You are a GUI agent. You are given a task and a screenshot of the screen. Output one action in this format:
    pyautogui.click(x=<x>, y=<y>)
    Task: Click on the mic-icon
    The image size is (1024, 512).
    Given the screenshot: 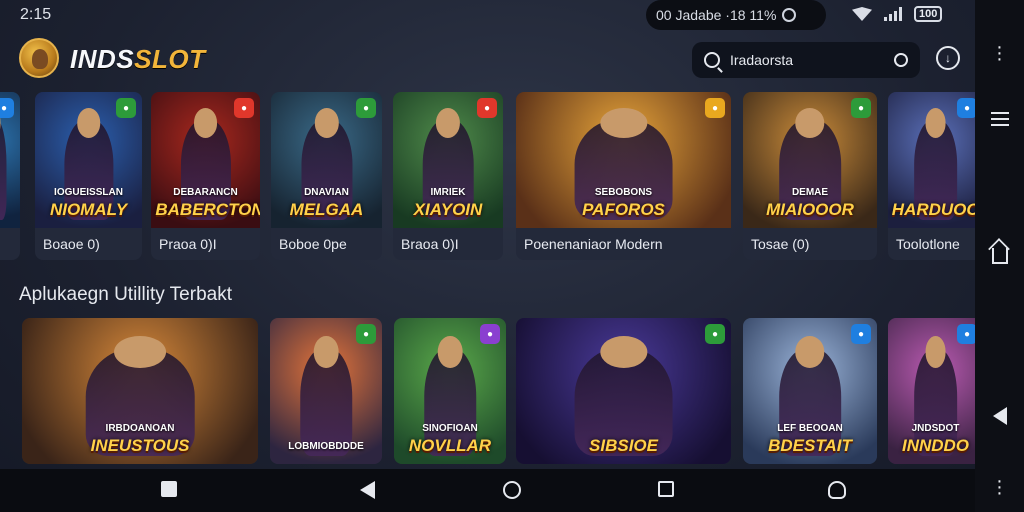 What is the action you would take?
    pyautogui.click(x=901, y=60)
    